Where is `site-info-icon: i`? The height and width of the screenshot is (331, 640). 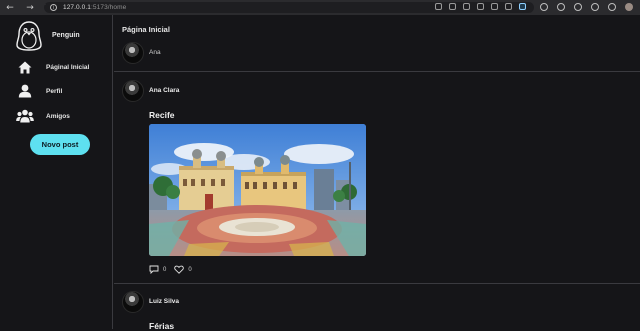 site-info-icon: i is located at coordinates (53, 7).